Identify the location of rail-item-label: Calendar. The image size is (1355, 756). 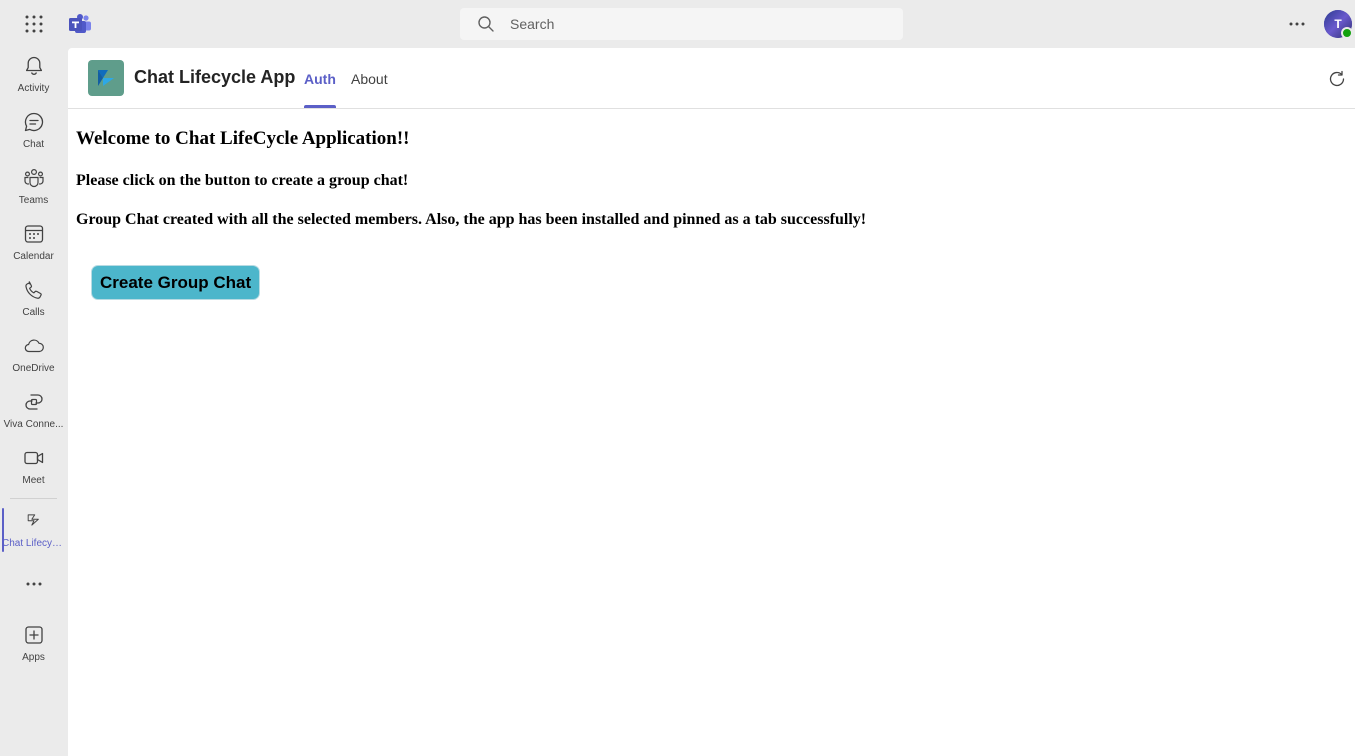
(33, 256).